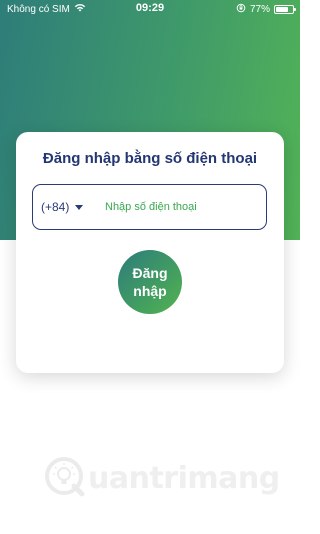  I want to click on country-code-label: (+84), so click(55, 207).